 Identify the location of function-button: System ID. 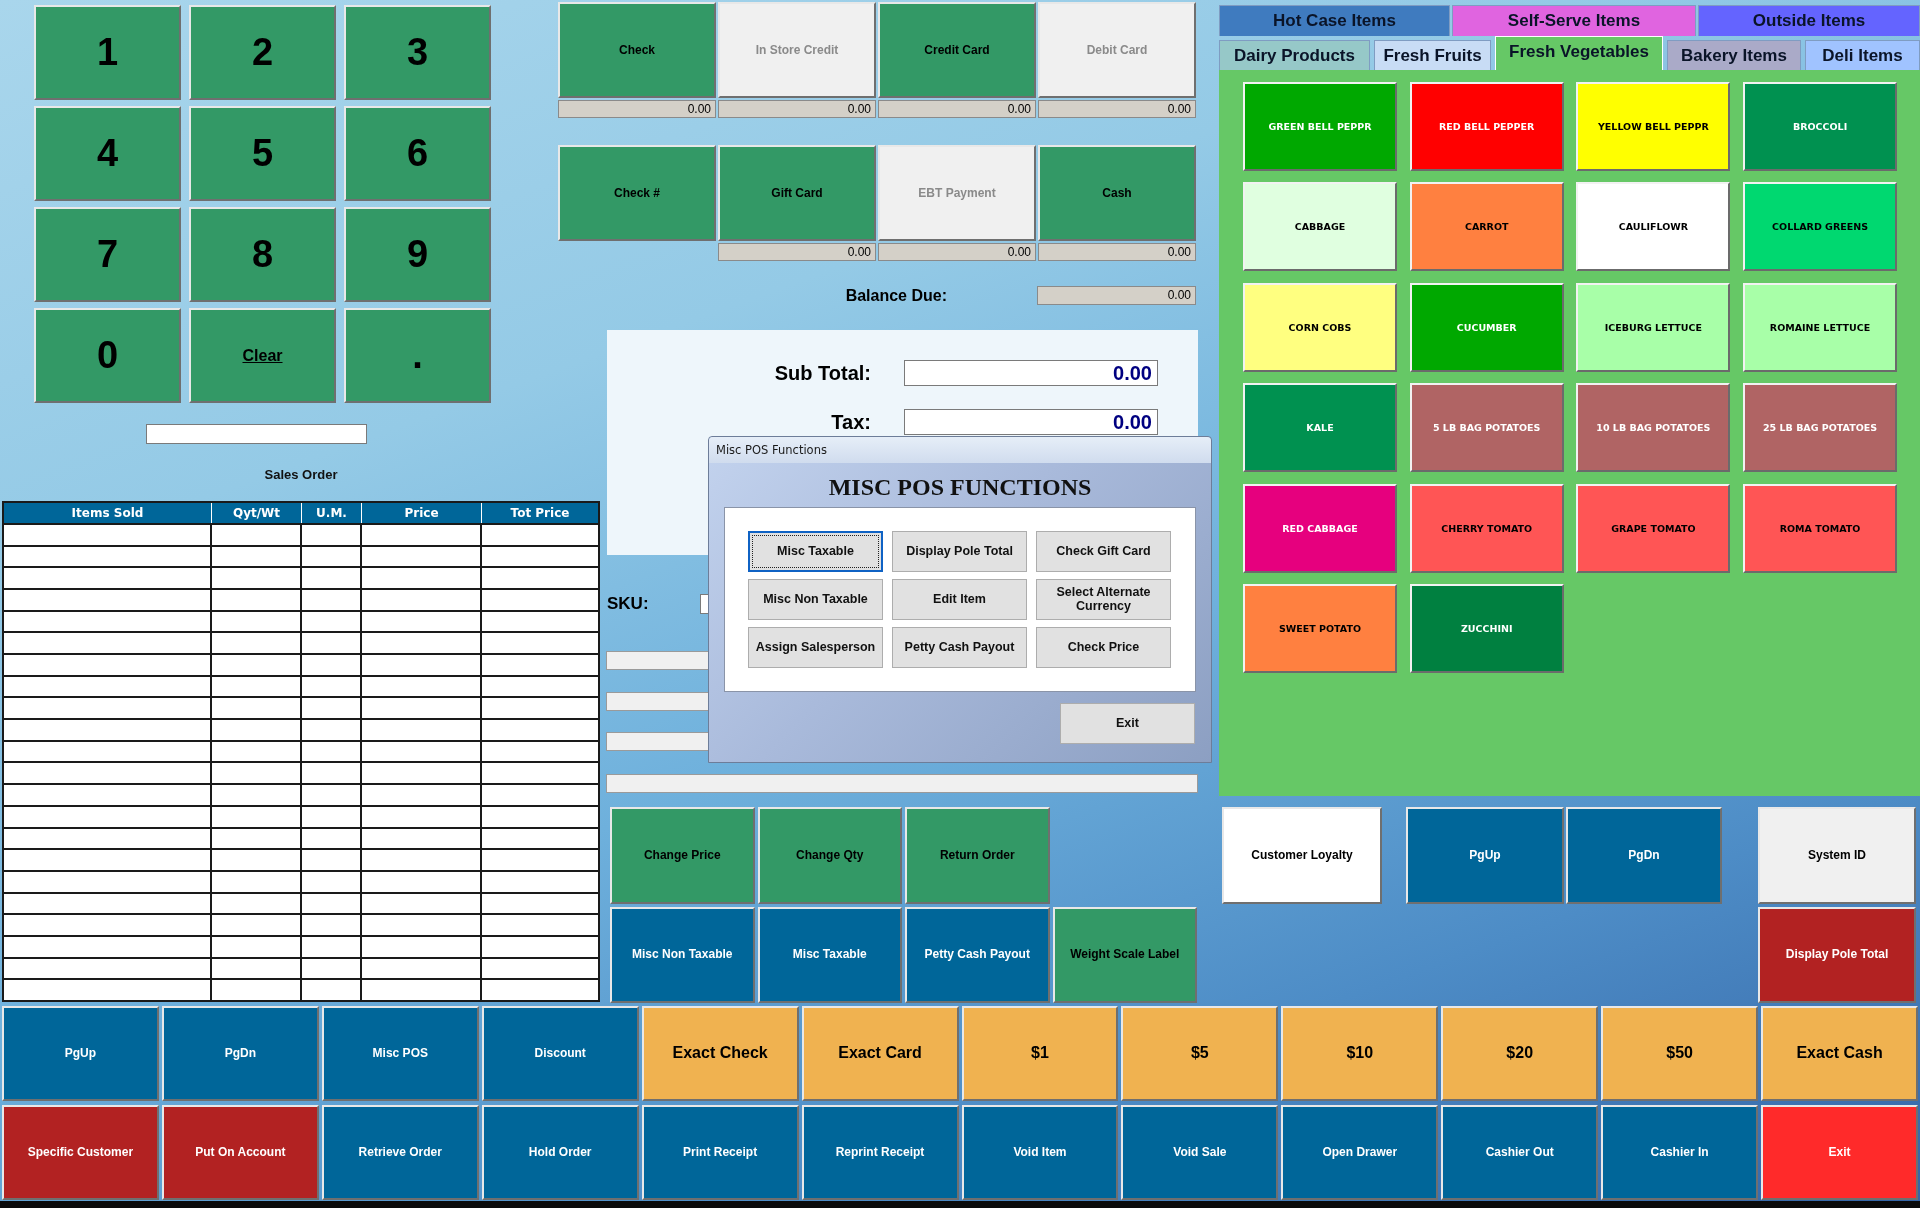
(1837, 855).